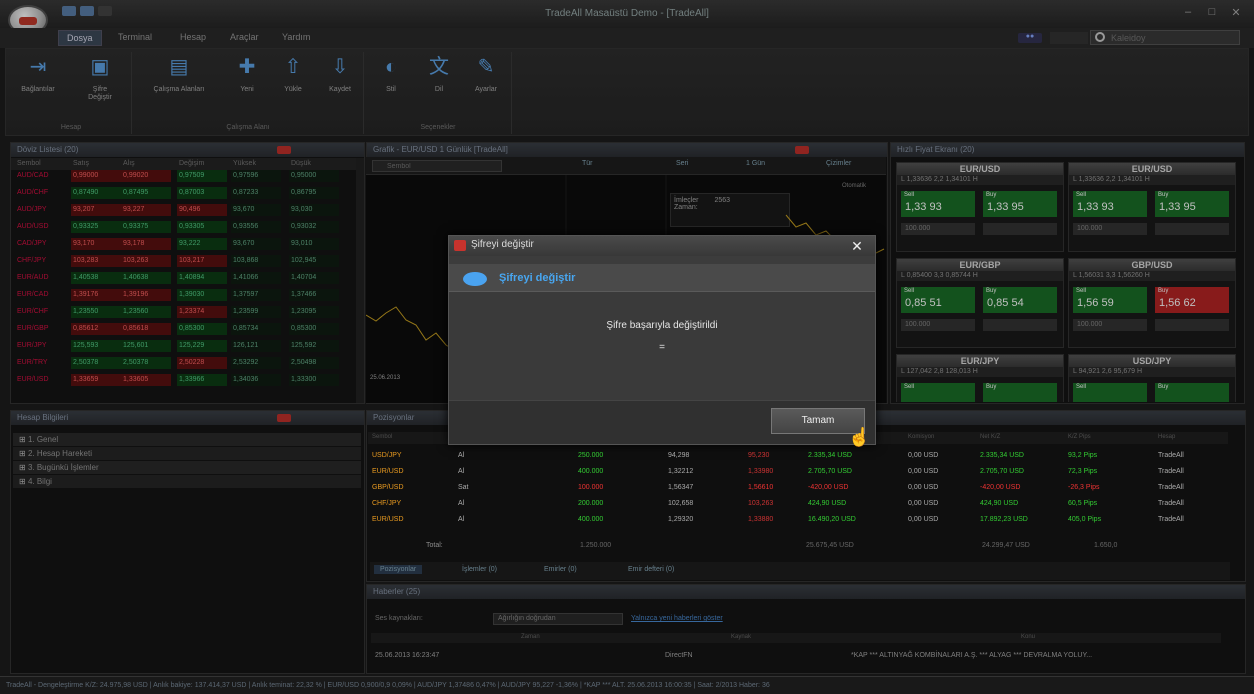 The image size is (1254, 694). What do you see at coordinates (681, 487) in the screenshot?
I see `positions-cell-open: 1,56347` at bounding box center [681, 487].